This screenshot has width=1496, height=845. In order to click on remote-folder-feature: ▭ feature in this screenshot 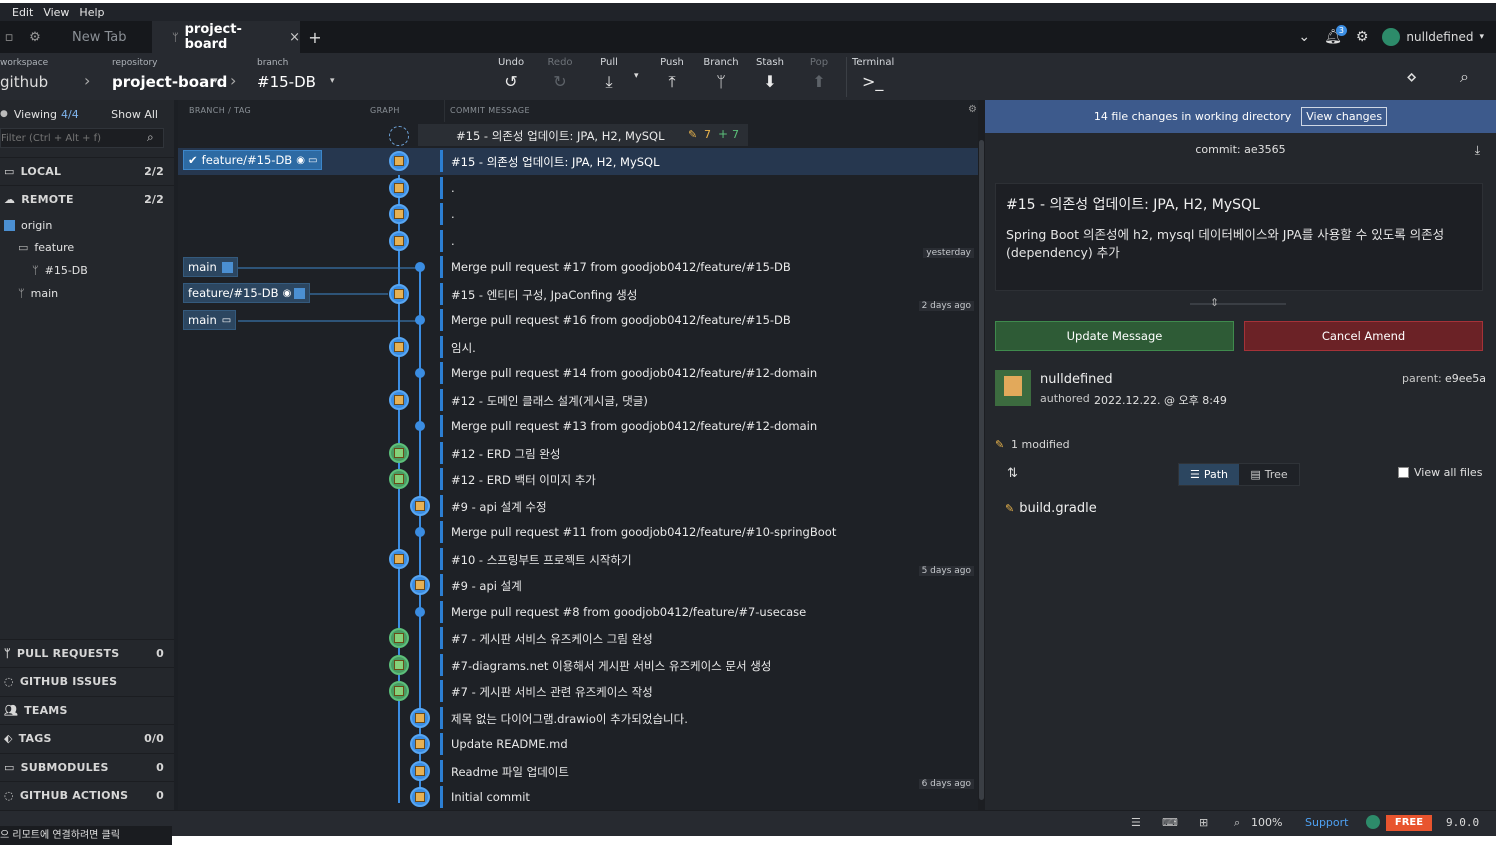, I will do `click(87, 247)`.